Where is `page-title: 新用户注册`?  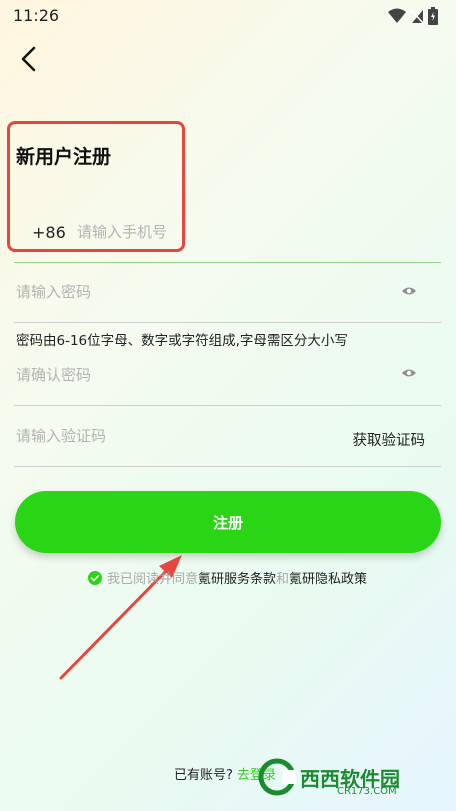
page-title: 新用户注册 is located at coordinates (64, 157).